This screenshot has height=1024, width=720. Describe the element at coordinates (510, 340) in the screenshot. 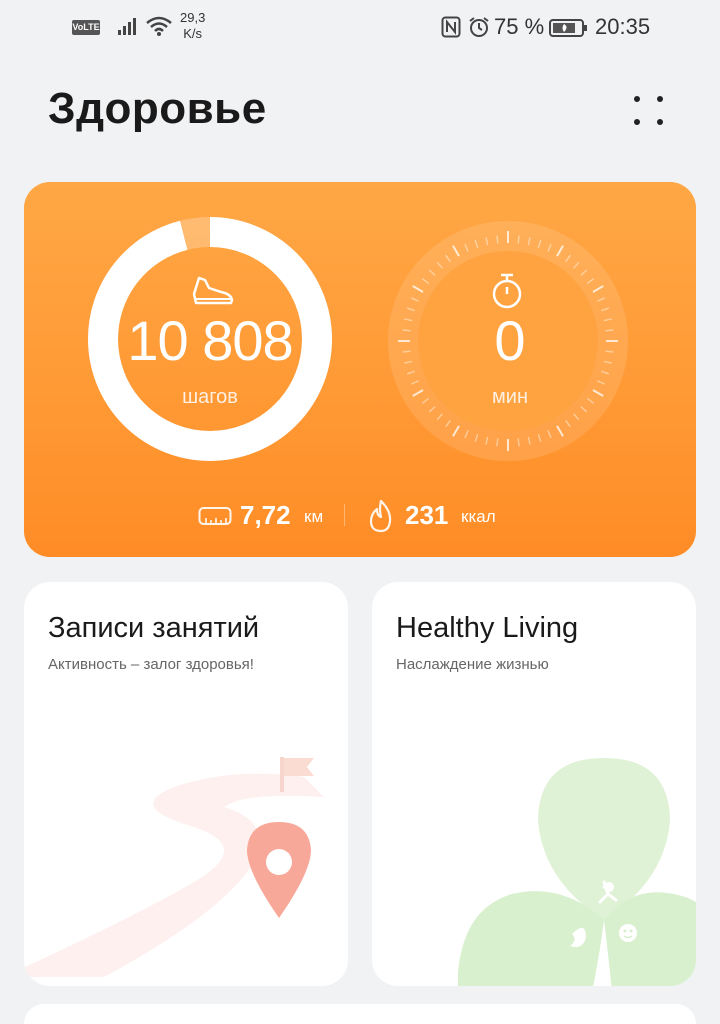

I see `active-minutes-value: 0` at that location.